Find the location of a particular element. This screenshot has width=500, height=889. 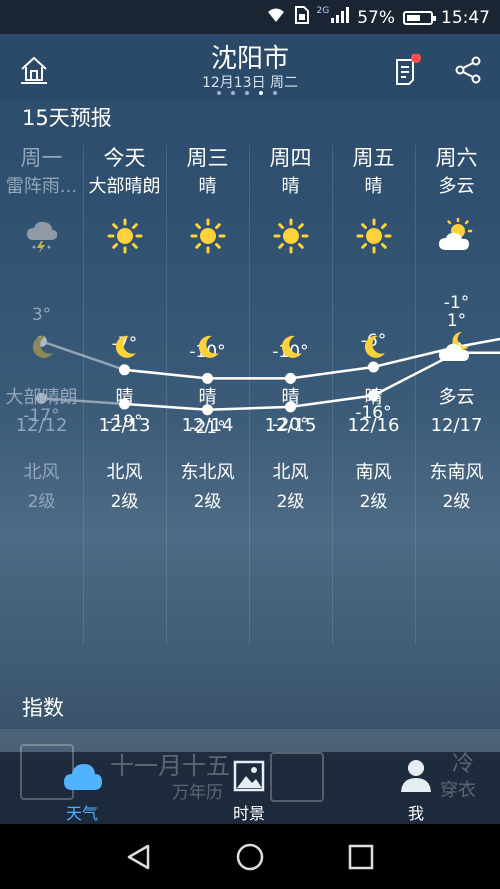

person-icon is located at coordinates (416, 777).